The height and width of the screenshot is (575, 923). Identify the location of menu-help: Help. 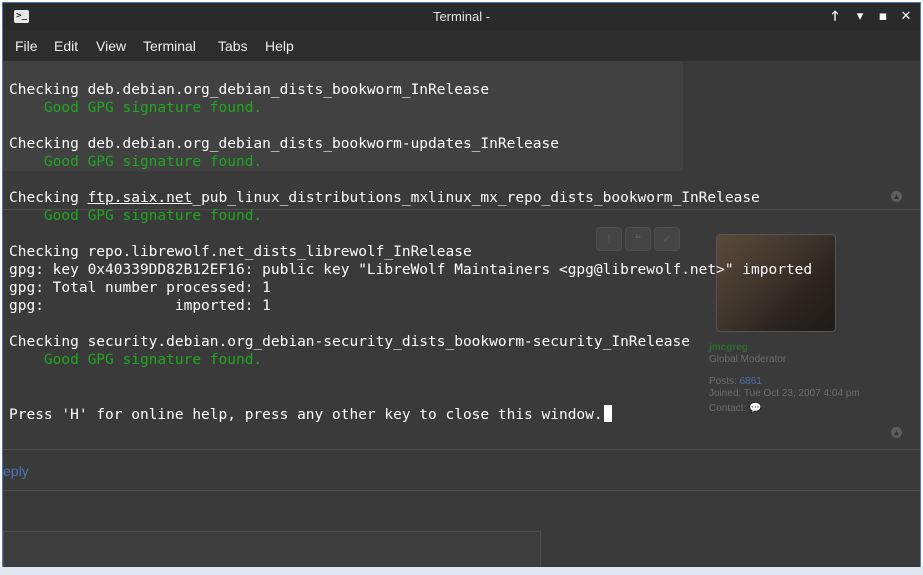
(279, 46).